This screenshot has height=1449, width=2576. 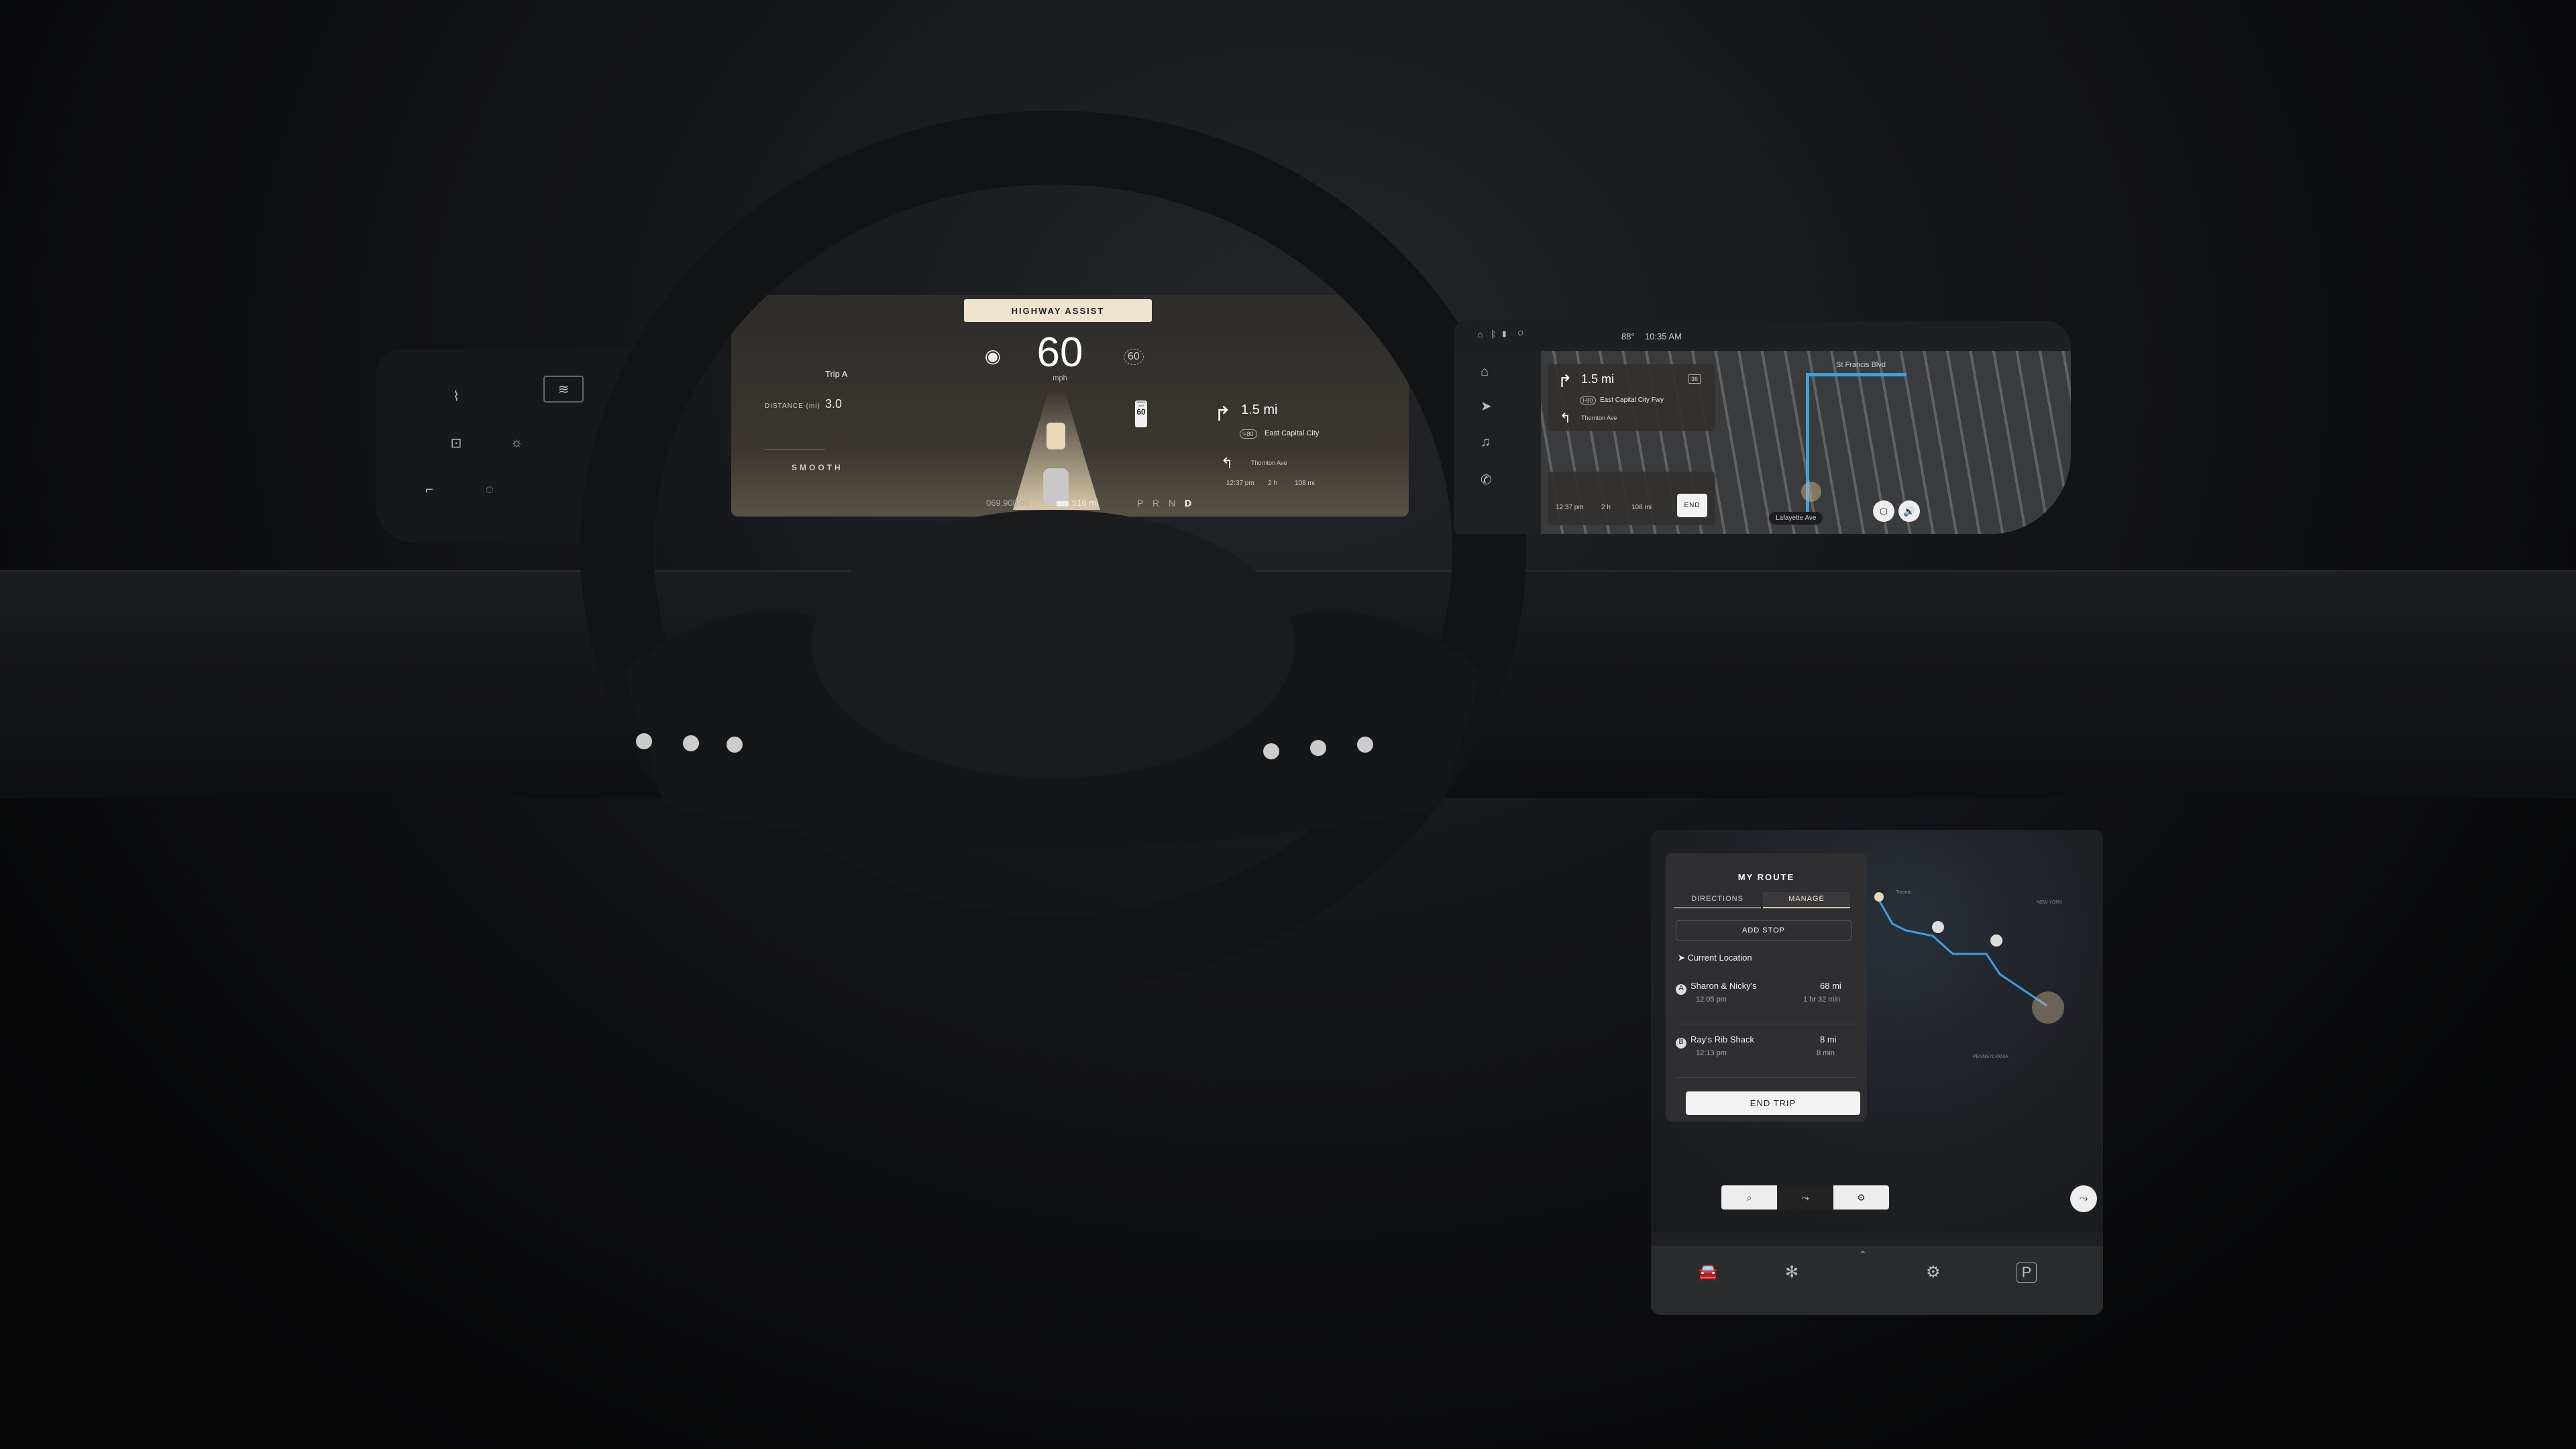 What do you see at coordinates (1681, 989) in the screenshot?
I see `stop-marker: A` at bounding box center [1681, 989].